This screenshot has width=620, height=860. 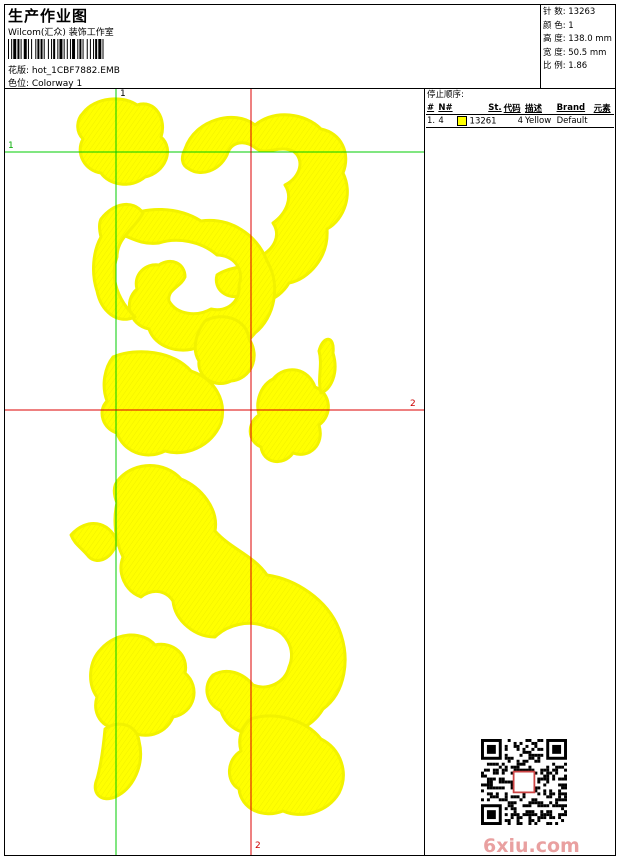 I want to click on qr-code, so click(x=524, y=782).